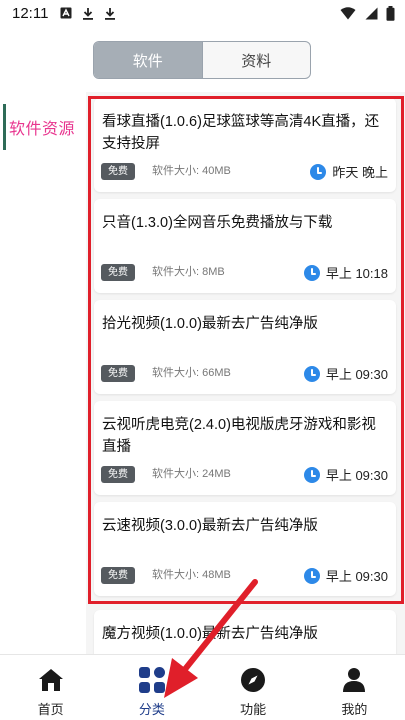  What do you see at coordinates (42, 129) in the screenshot?
I see `sidebar-item-label: 软件资源` at bounding box center [42, 129].